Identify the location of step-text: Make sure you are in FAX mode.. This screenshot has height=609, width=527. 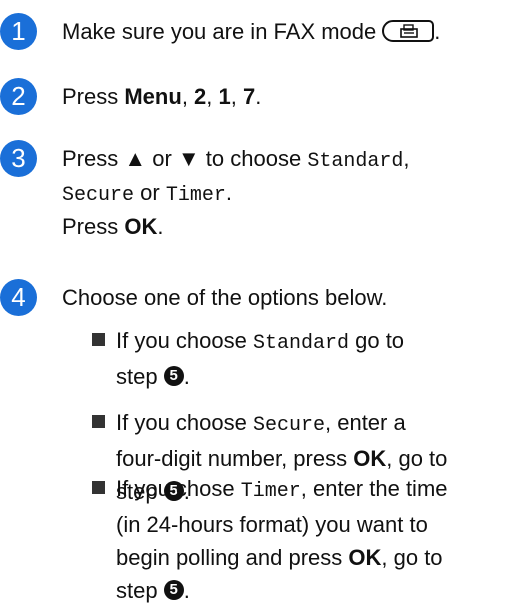
(251, 31).